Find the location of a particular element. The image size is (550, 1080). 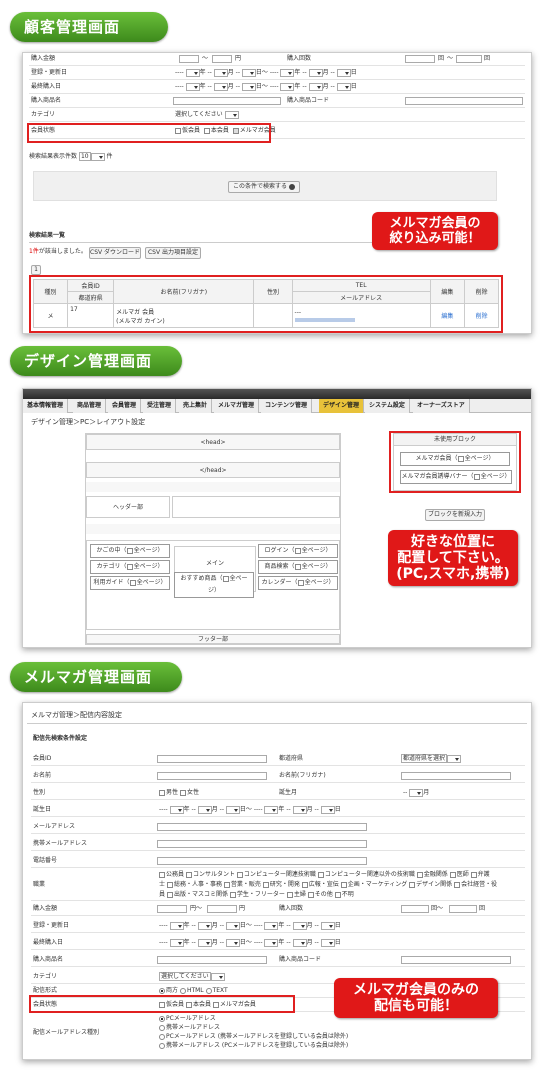

gender-checkboxes: 男性 女性 is located at coordinates (179, 793).